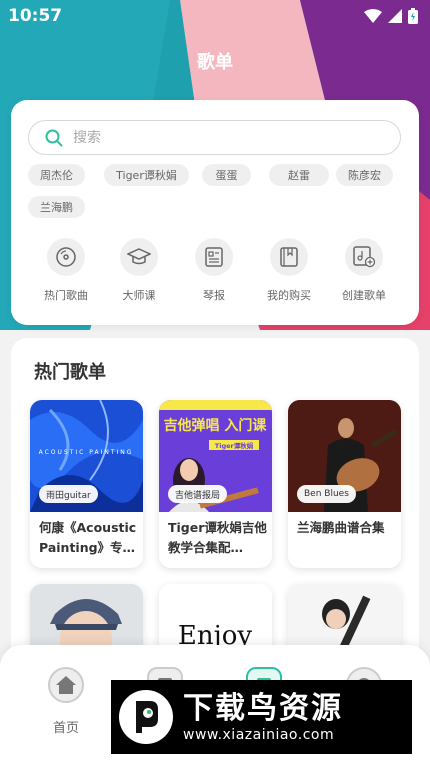 This screenshot has width=430, height=764. I want to click on watermark-logo, so click(146, 717).